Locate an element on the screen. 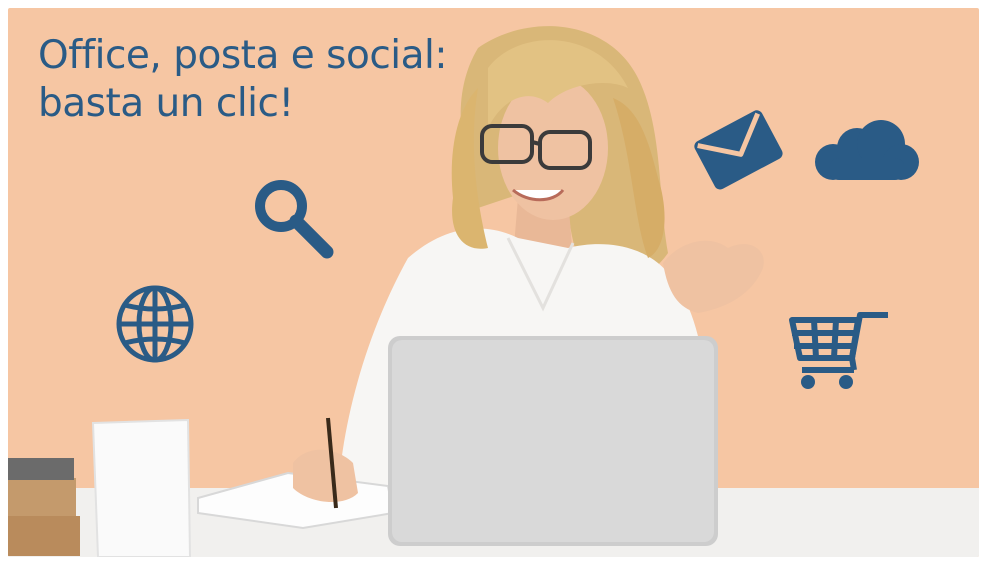 Image resolution: width=987 pixels, height=565 pixels. shopping-cart-icon is located at coordinates (838, 350).